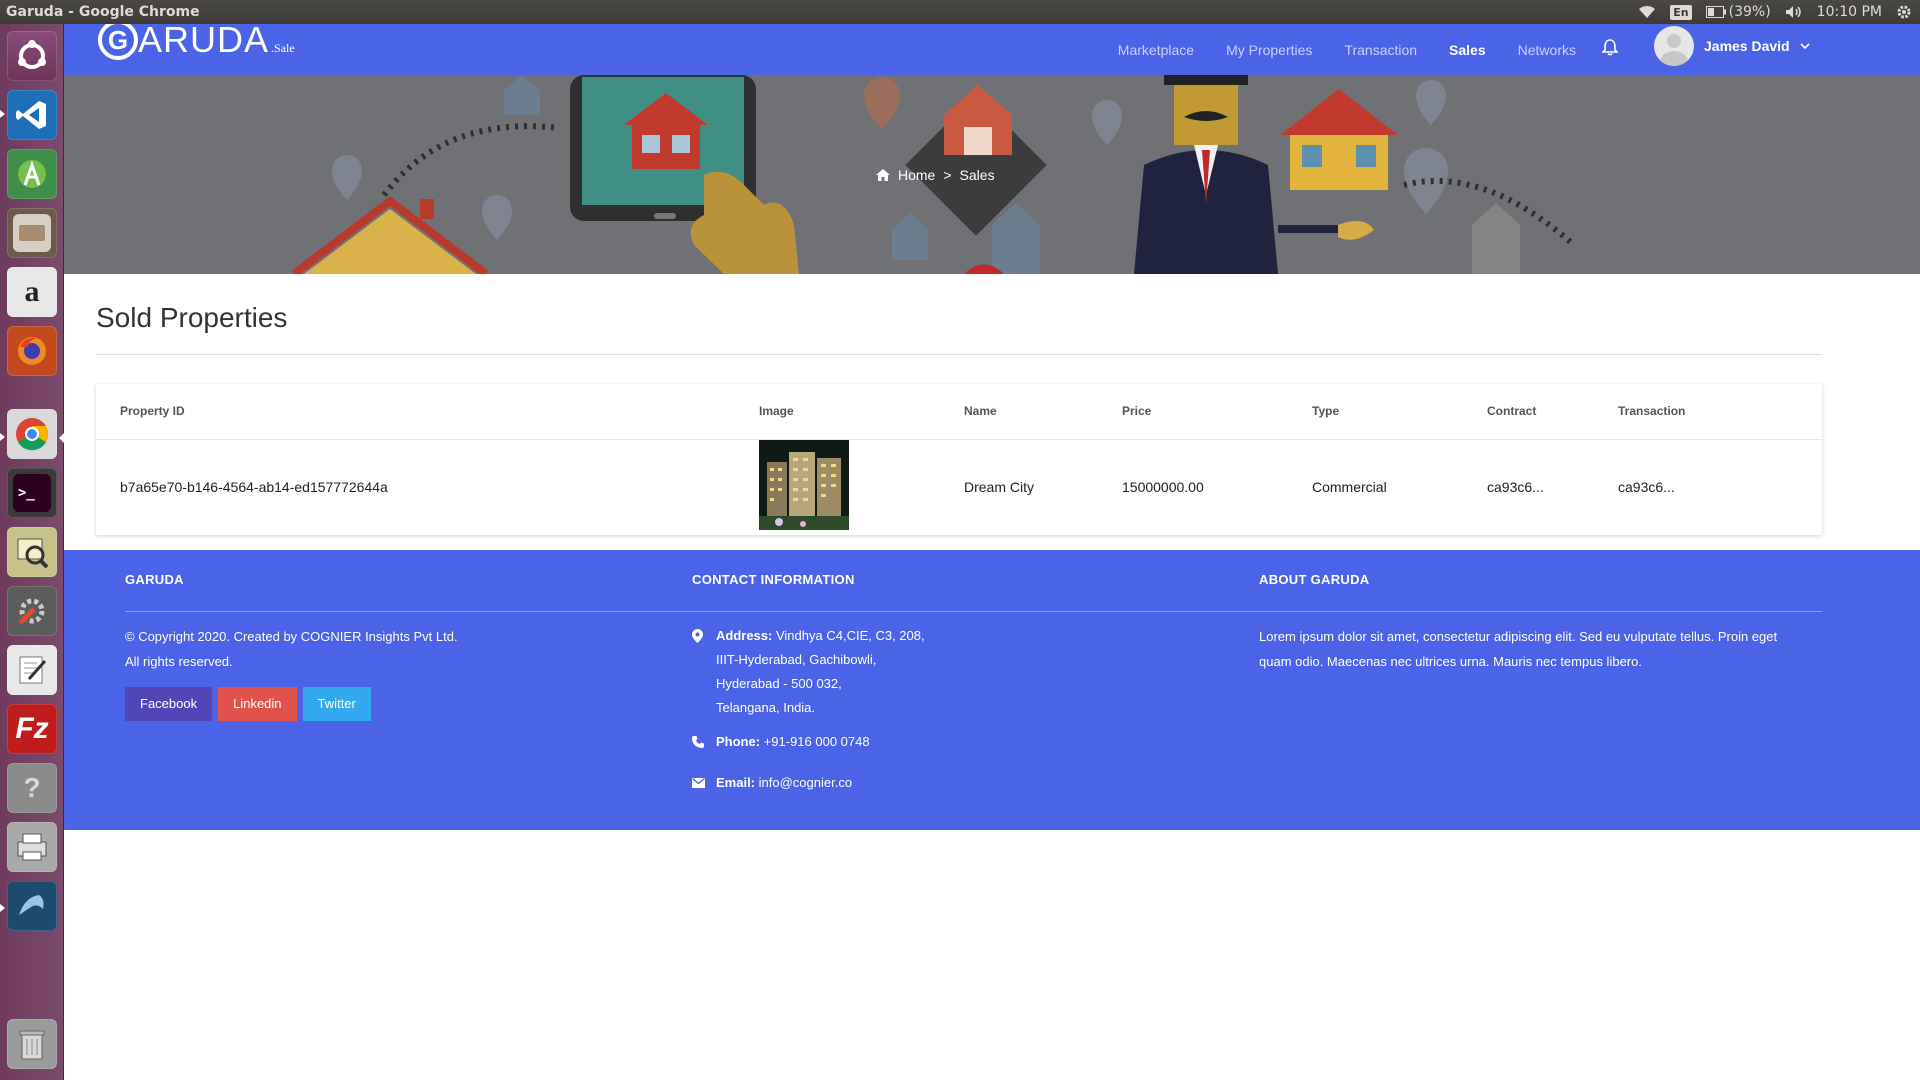 This screenshot has height=1080, width=1920. What do you see at coordinates (1380, 50) in the screenshot?
I see `nav-link-transaction: Transaction` at bounding box center [1380, 50].